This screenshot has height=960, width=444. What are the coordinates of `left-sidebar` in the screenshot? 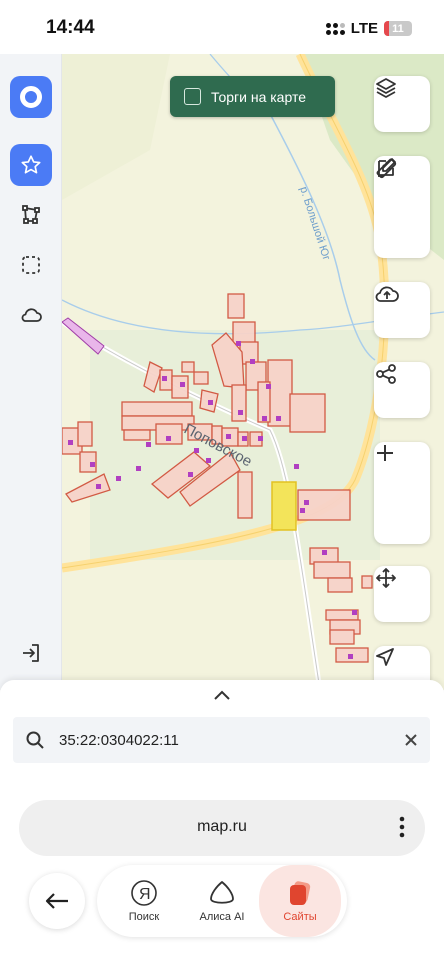 It's located at (31, 372).